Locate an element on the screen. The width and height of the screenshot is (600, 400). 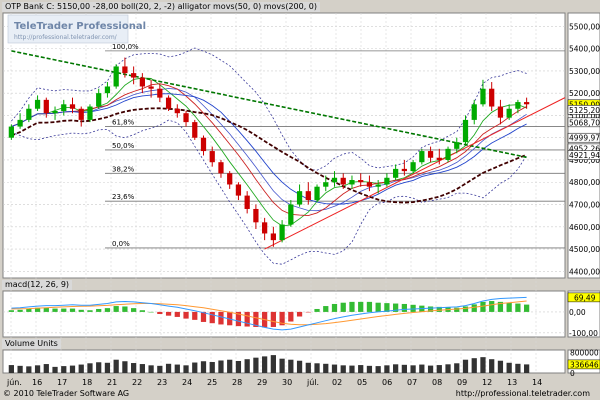
copyright-text: © 2010 TeleTrader Software AG is located at coordinates (66, 393).